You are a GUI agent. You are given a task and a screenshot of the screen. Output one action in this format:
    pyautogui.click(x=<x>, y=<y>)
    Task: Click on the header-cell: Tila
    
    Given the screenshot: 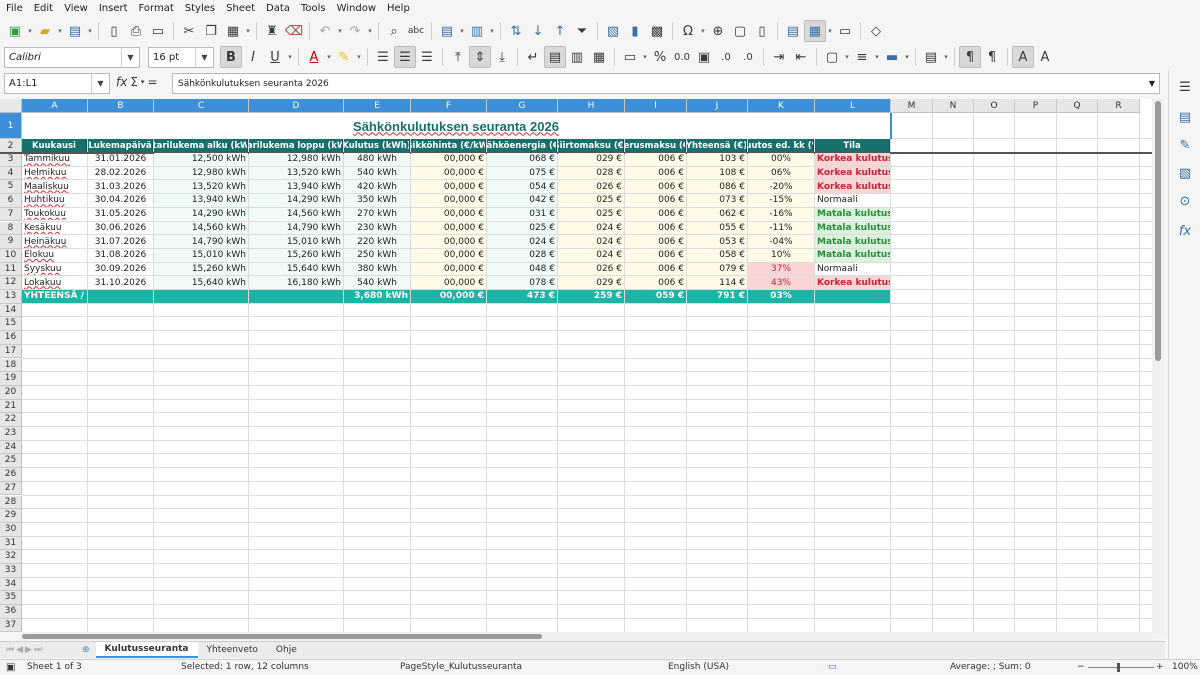 What is the action you would take?
    pyautogui.click(x=852, y=145)
    